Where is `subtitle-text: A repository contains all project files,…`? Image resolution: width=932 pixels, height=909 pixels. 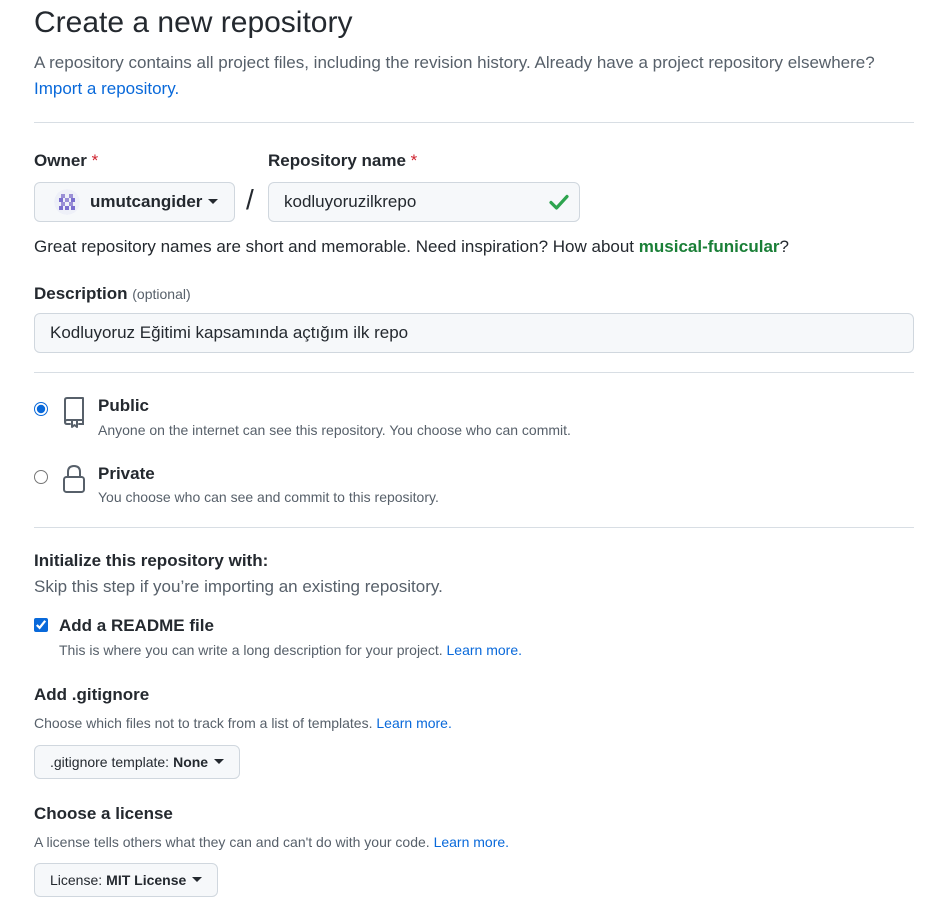 subtitle-text: A repository contains all project files,… is located at coordinates (454, 62).